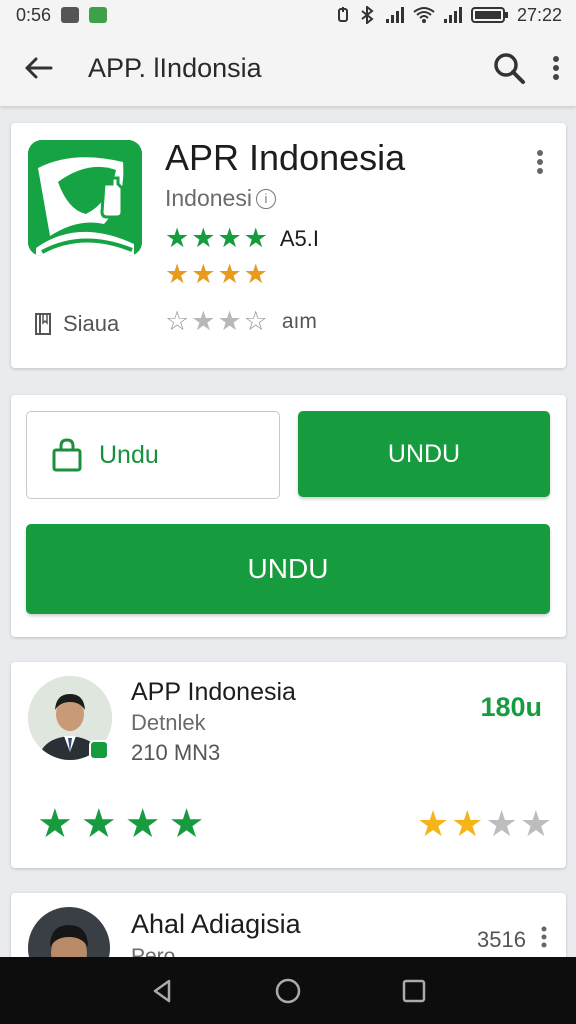  Describe the element at coordinates (424, 15) in the screenshot. I see `wifi-icon` at that location.